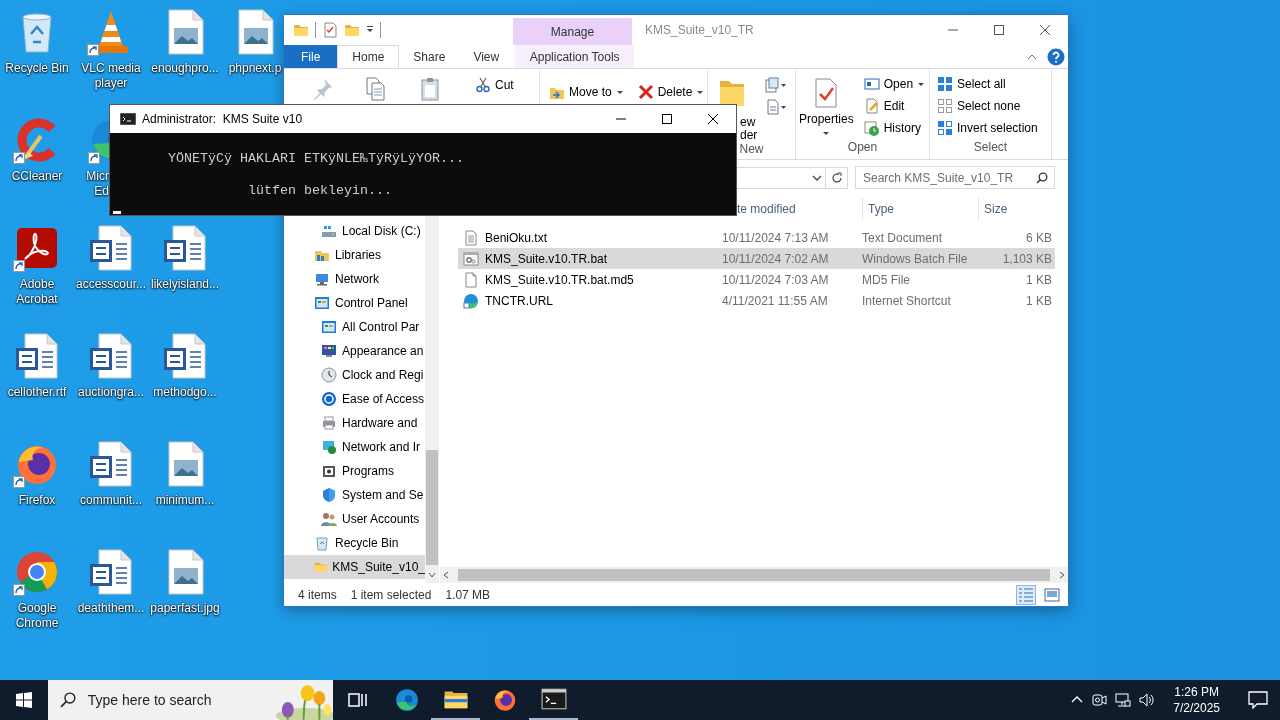 The height and width of the screenshot is (720, 1280). Describe the element at coordinates (1056, 56) in the screenshot. I see `help-icon` at that location.